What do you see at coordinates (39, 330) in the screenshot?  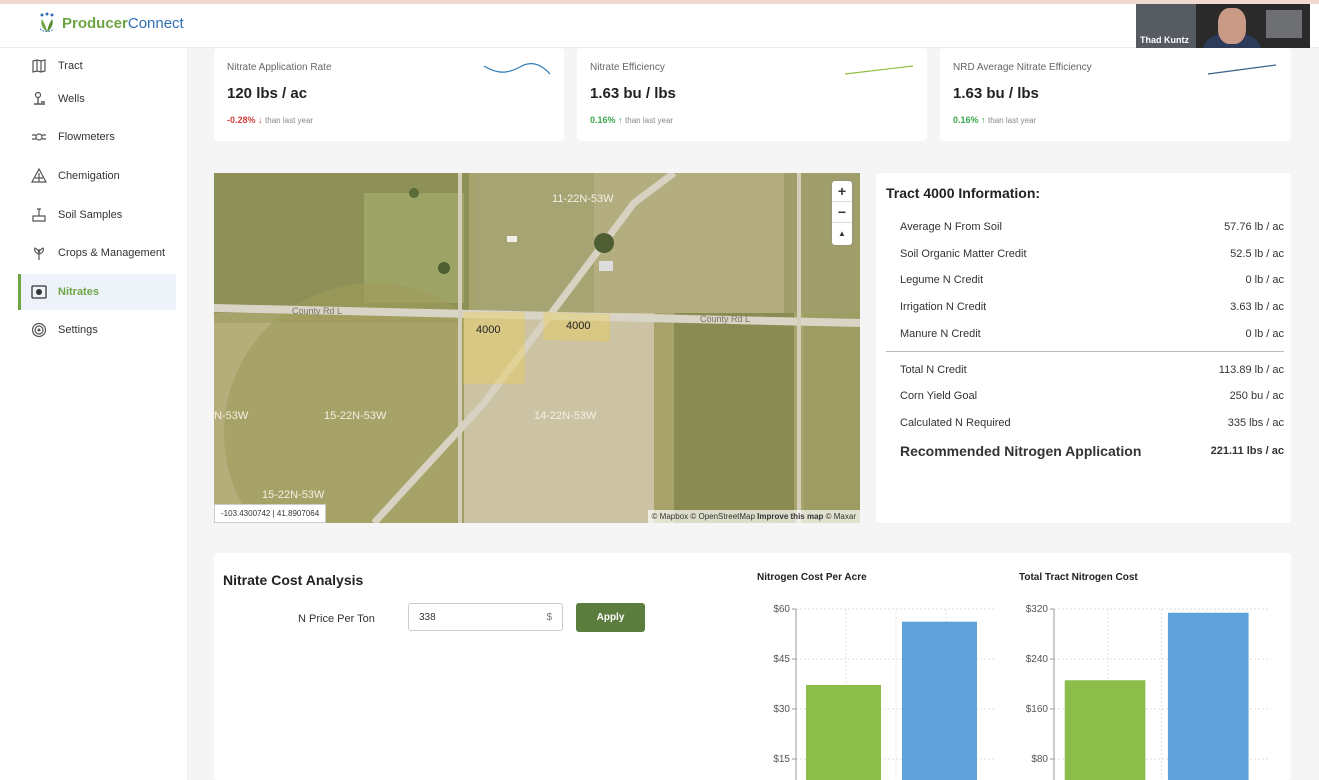 I see `settings-icon` at bounding box center [39, 330].